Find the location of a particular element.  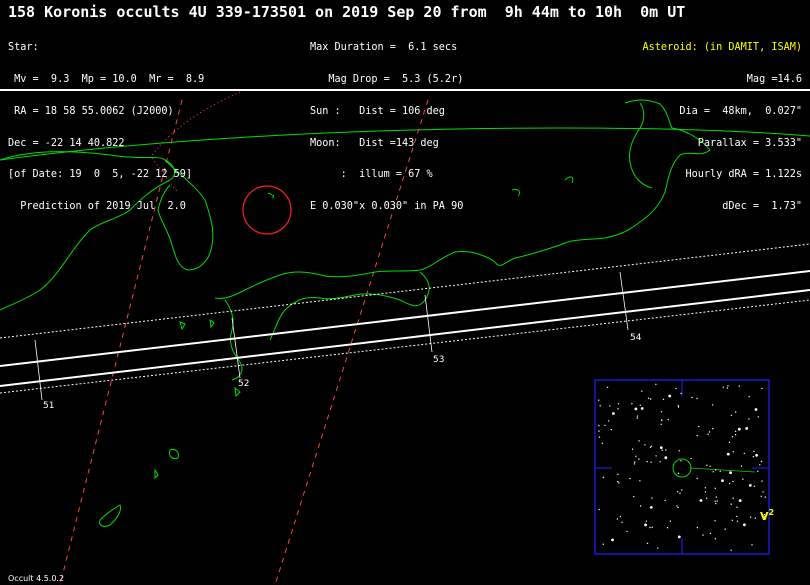

event-line: : illum = 67 % is located at coordinates (371, 175).